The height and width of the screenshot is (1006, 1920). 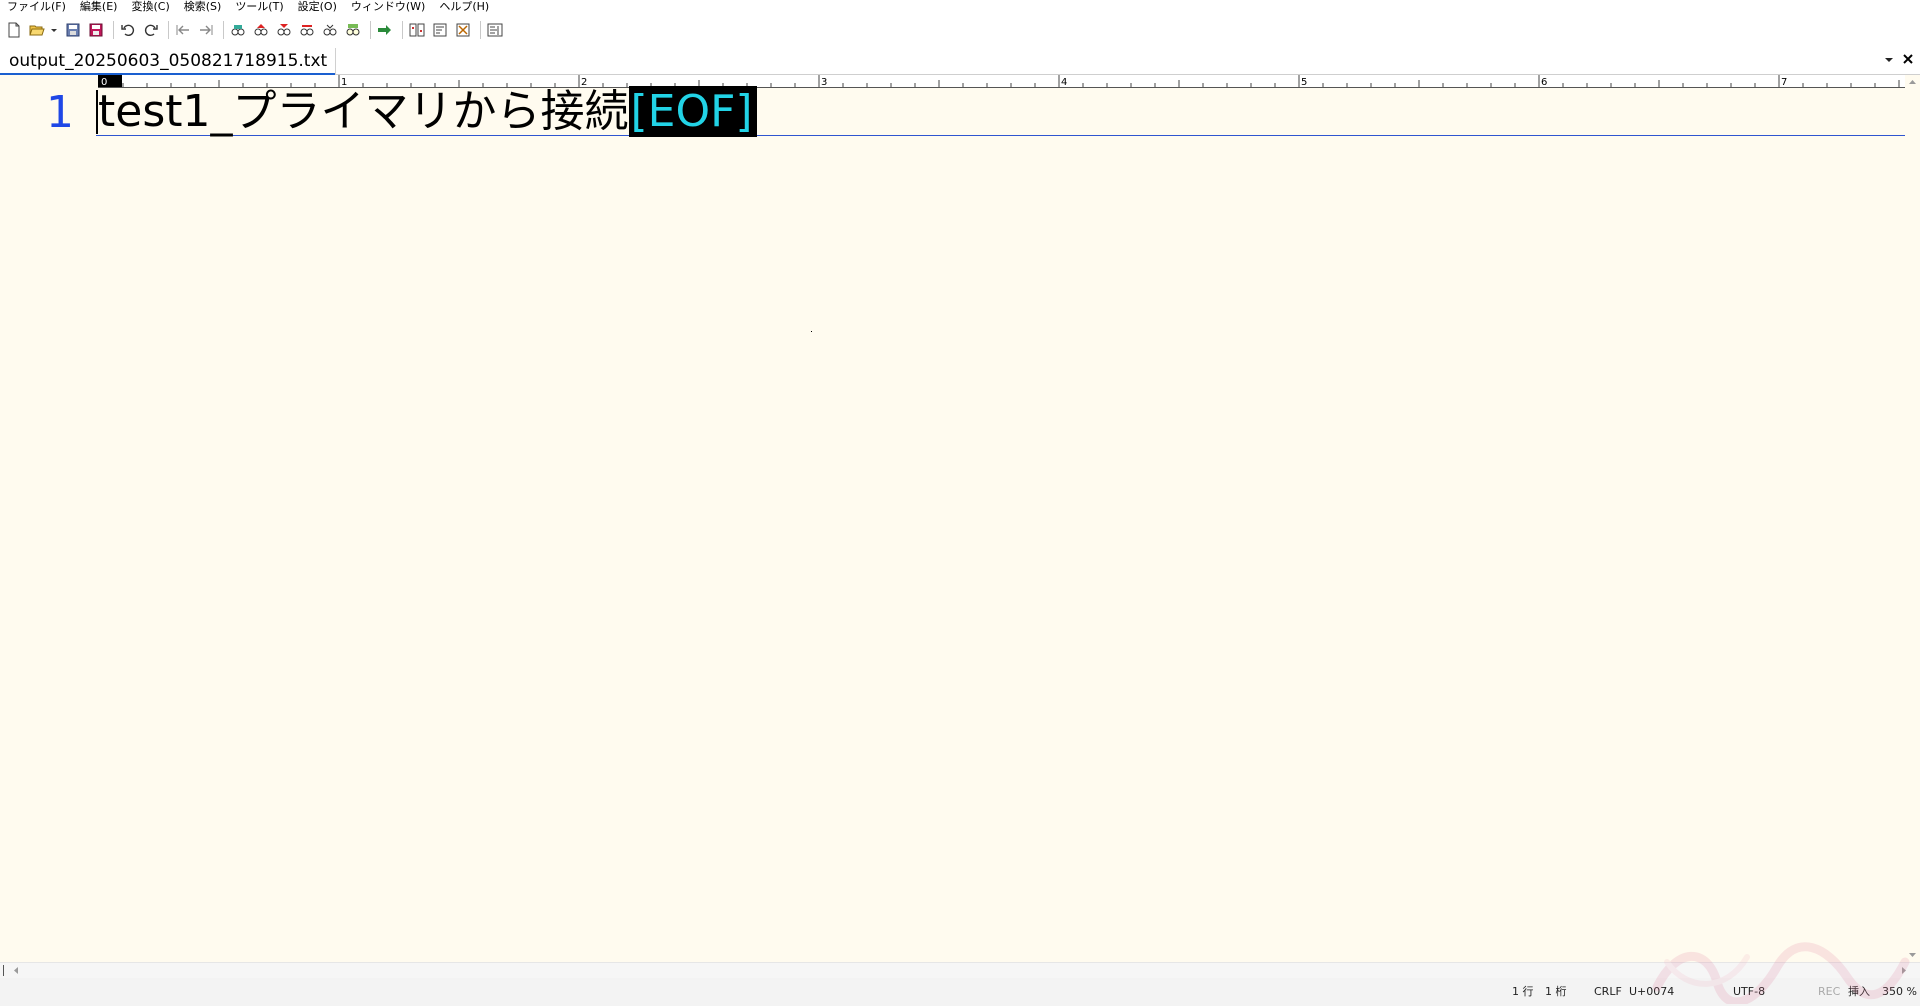 What do you see at coordinates (60, 112) in the screenshot?
I see `line-number: 1` at bounding box center [60, 112].